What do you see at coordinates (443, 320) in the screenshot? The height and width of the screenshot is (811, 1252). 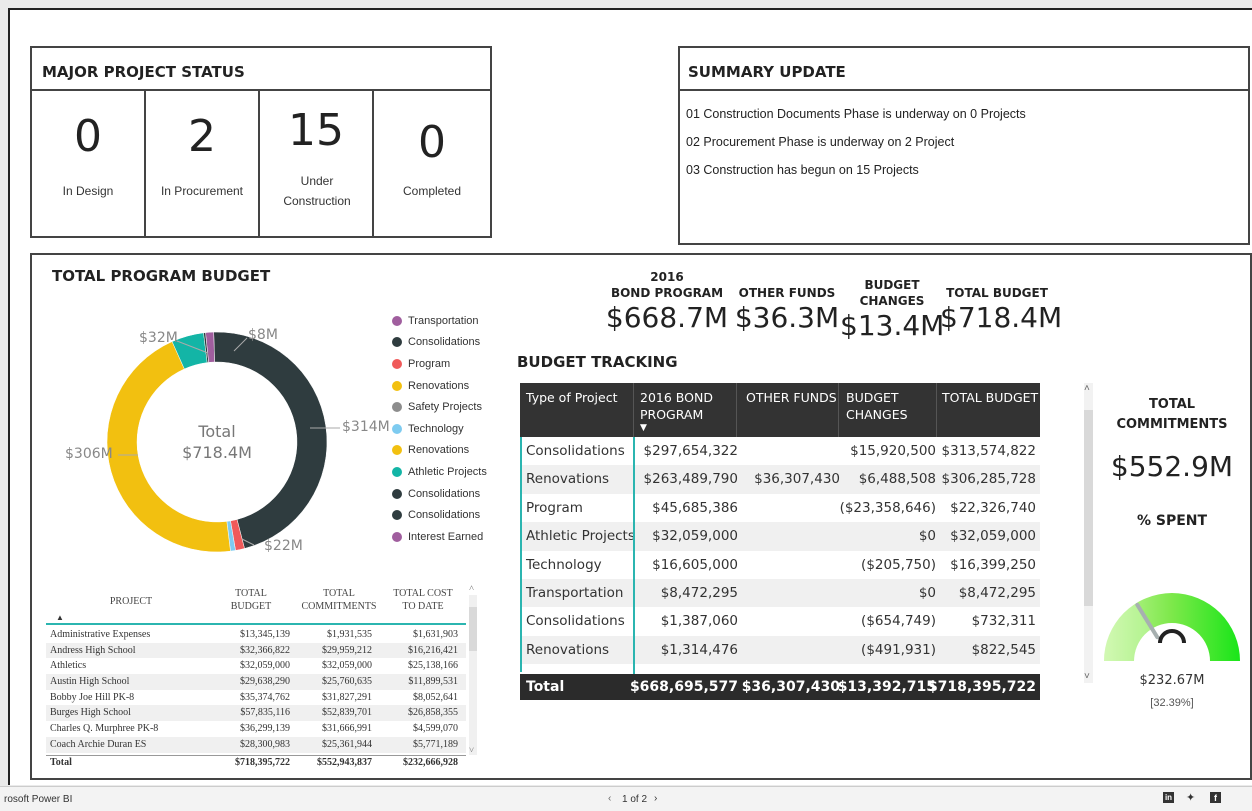 I see `legend-label: Transportation` at bounding box center [443, 320].